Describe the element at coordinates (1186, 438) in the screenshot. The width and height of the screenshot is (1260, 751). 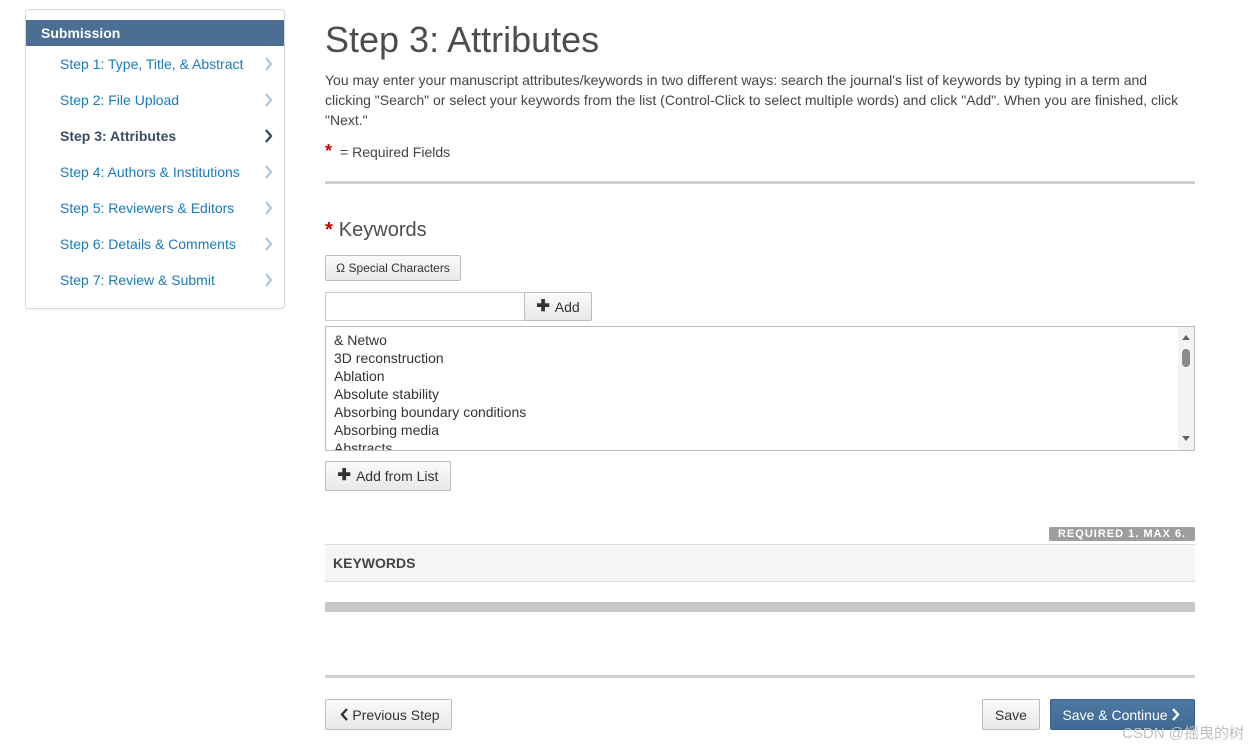
I see `scroll-down-icon` at that location.